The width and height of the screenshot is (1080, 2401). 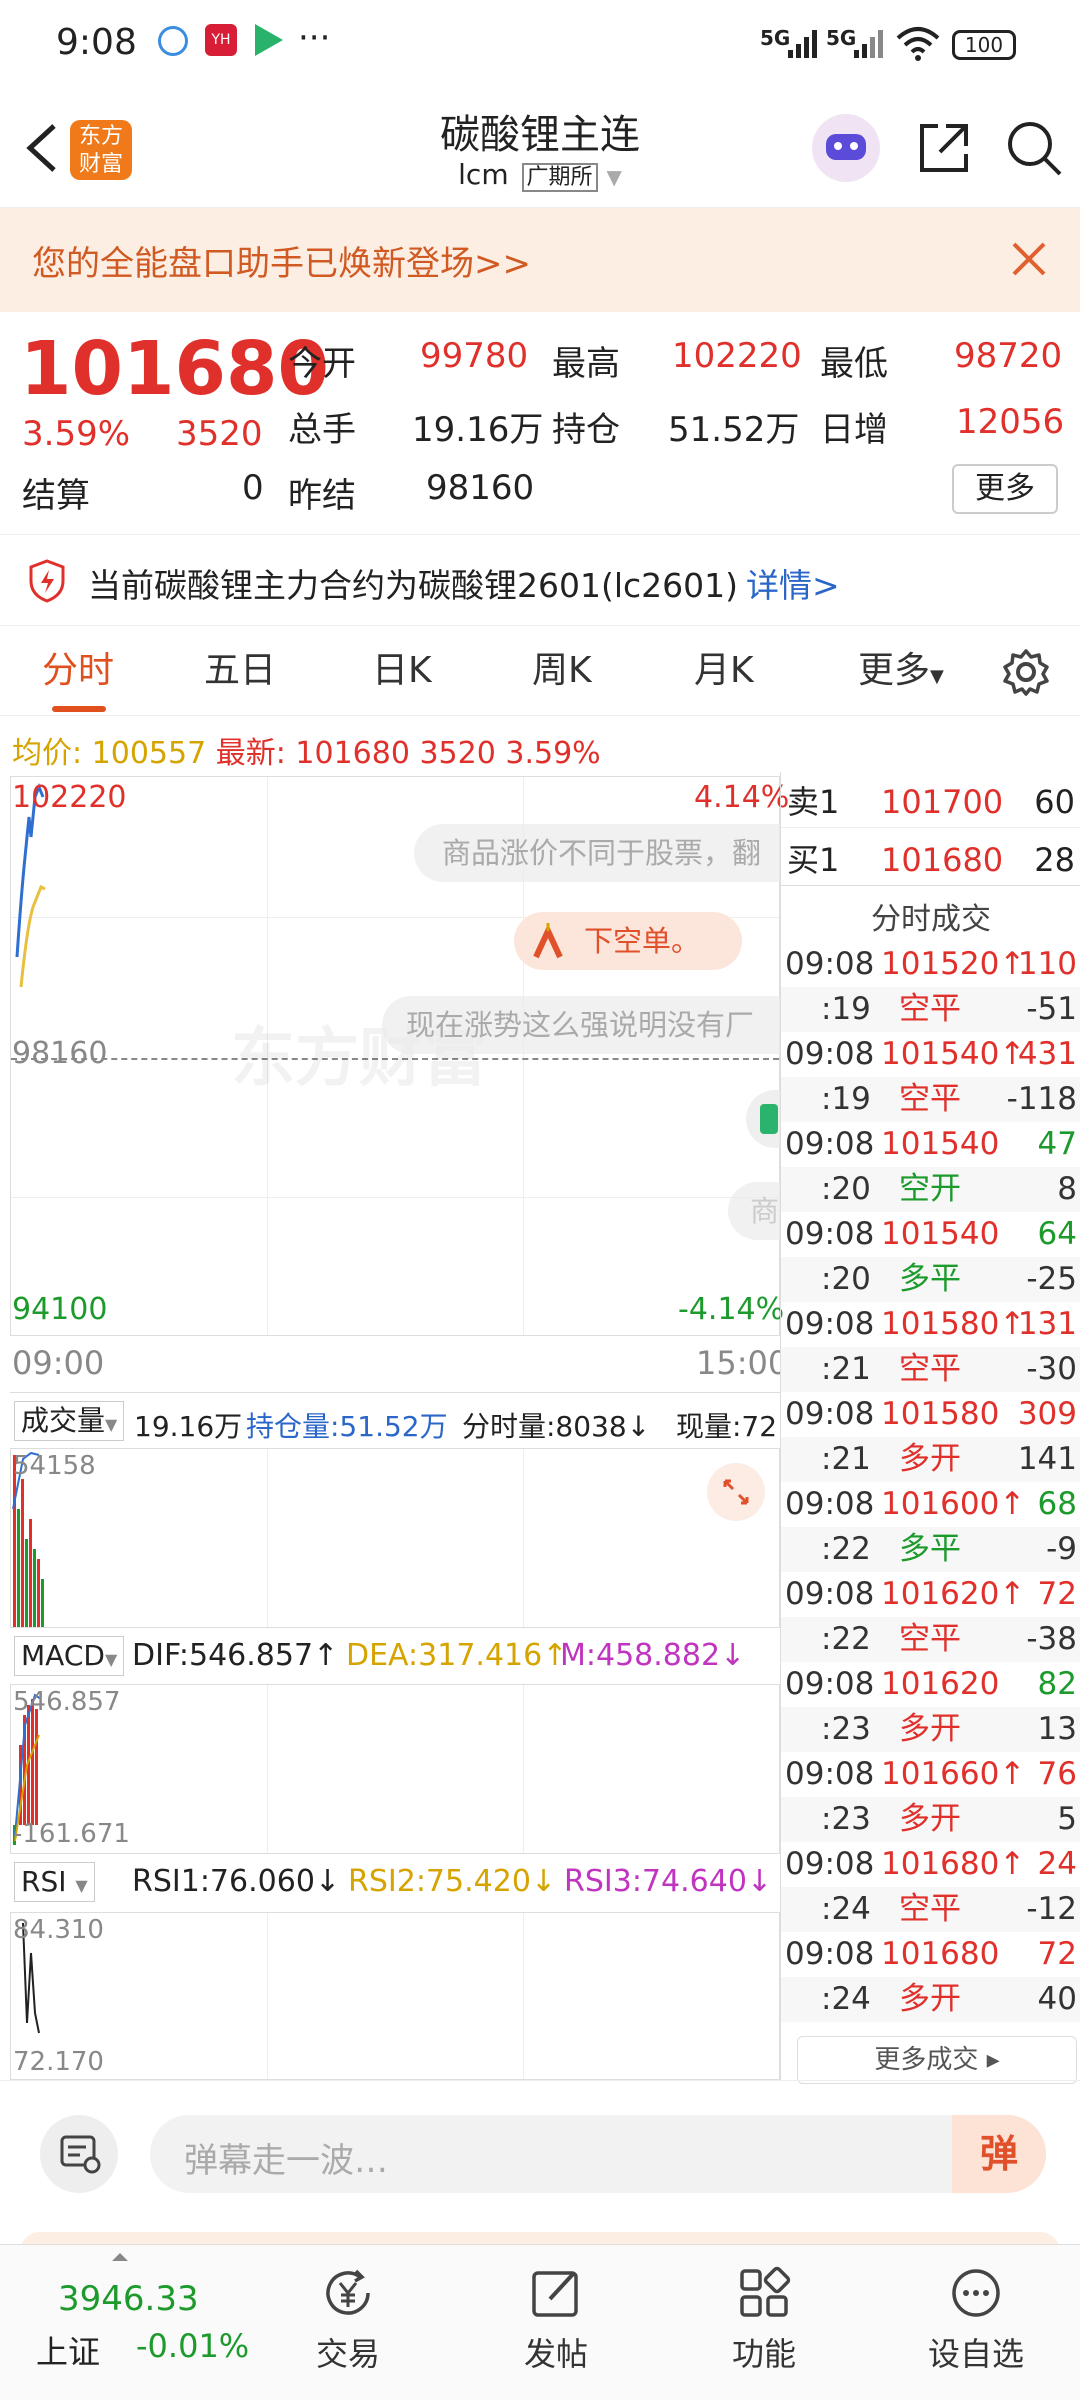 I want to click on fullscreen-expand-icon, so click(x=736, y=1492).